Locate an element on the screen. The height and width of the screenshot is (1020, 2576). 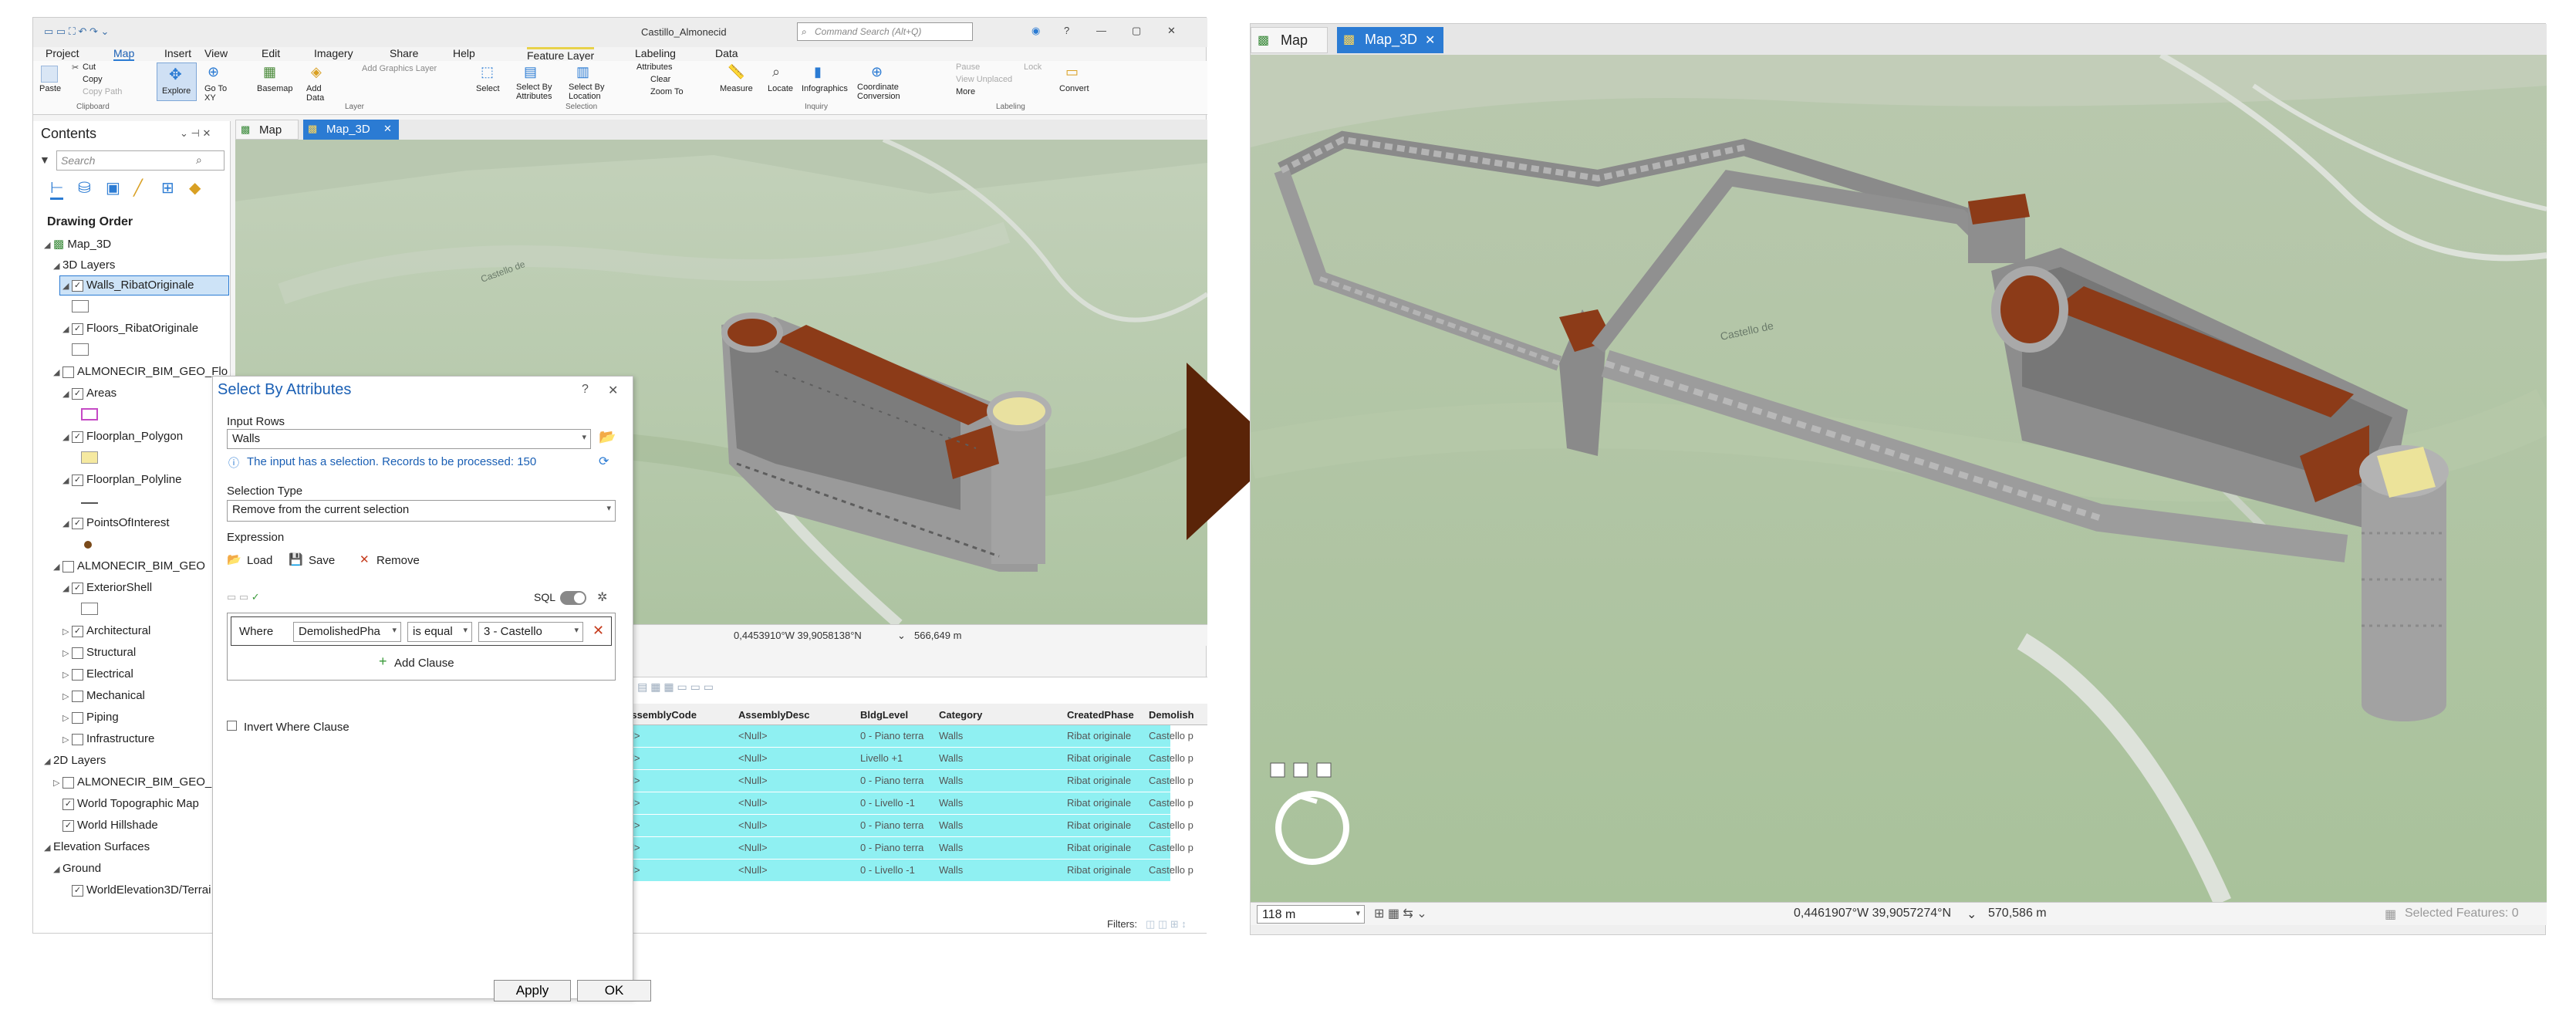
tree-walls: ◢ ✓ Walls_RibatOriginale is located at coordinates (128, 285).